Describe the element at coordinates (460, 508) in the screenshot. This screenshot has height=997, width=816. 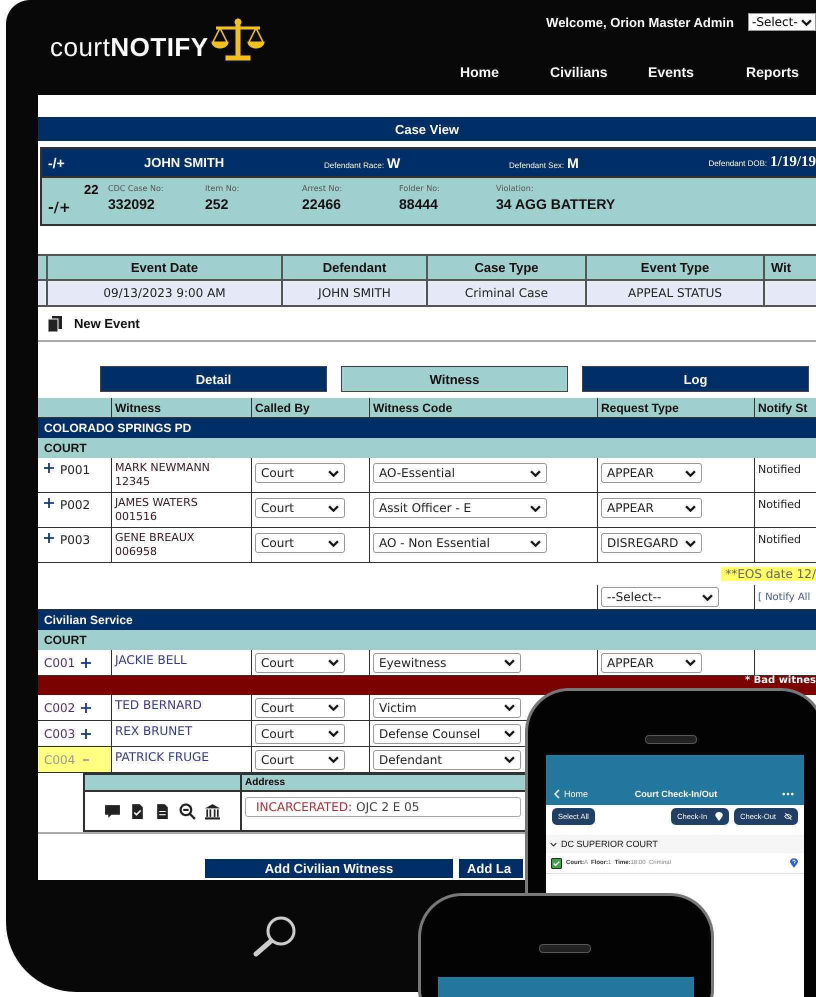
I see `dropdown: Assit Officer - E` at that location.